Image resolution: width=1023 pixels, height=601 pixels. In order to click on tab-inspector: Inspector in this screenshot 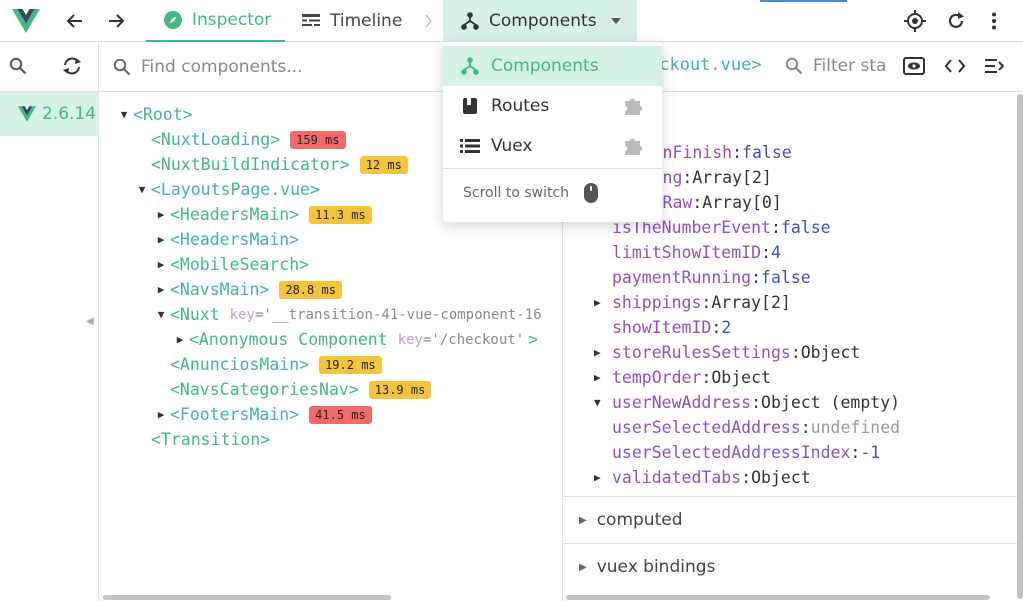, I will do `click(215, 21)`.